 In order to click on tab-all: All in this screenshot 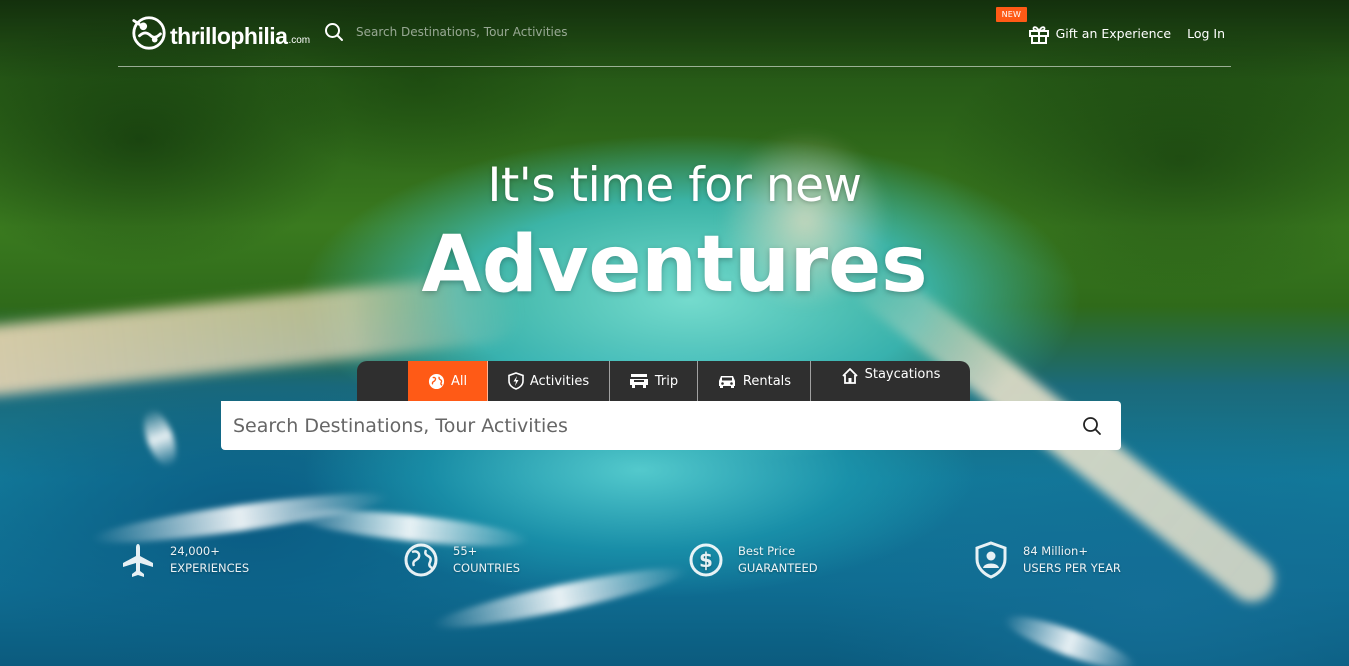, I will do `click(448, 381)`.